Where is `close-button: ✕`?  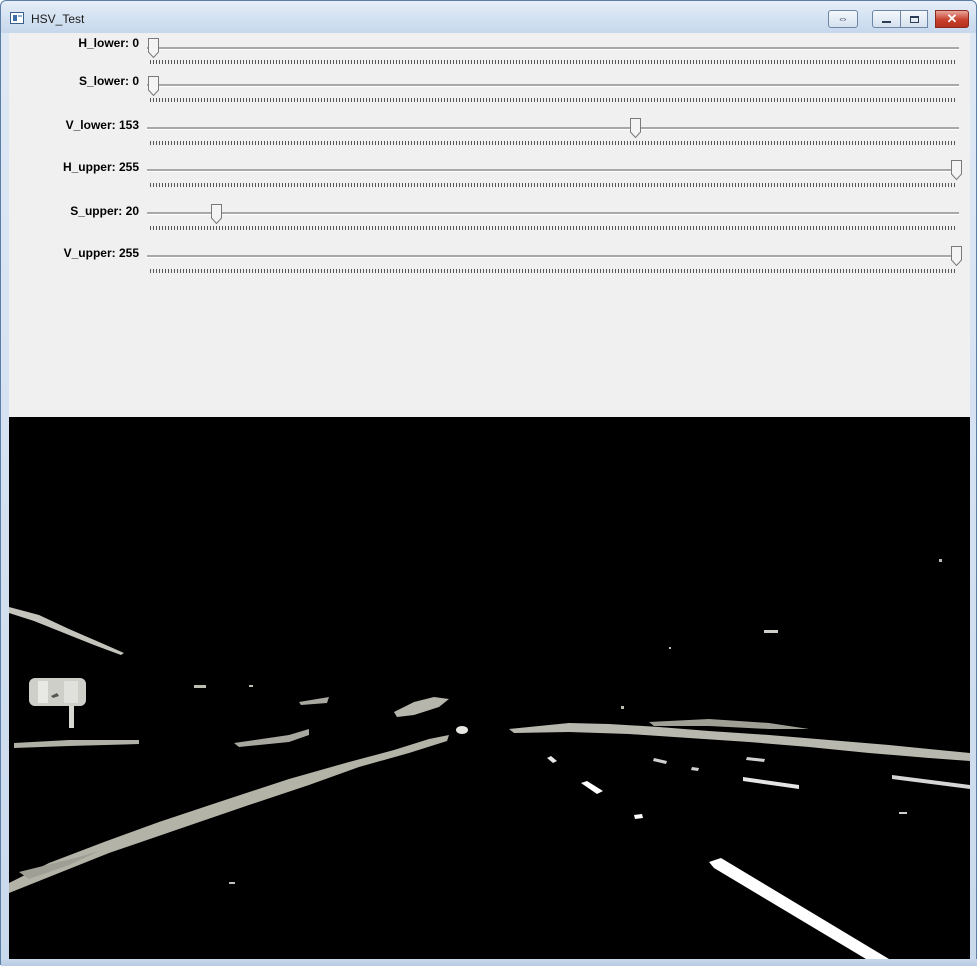 close-button: ✕ is located at coordinates (952, 19).